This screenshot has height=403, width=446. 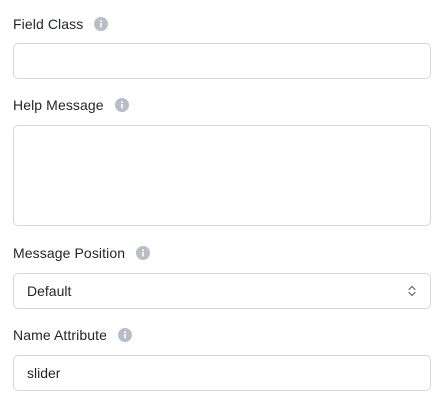 I want to click on field-class-label: Field Class, so click(x=48, y=24).